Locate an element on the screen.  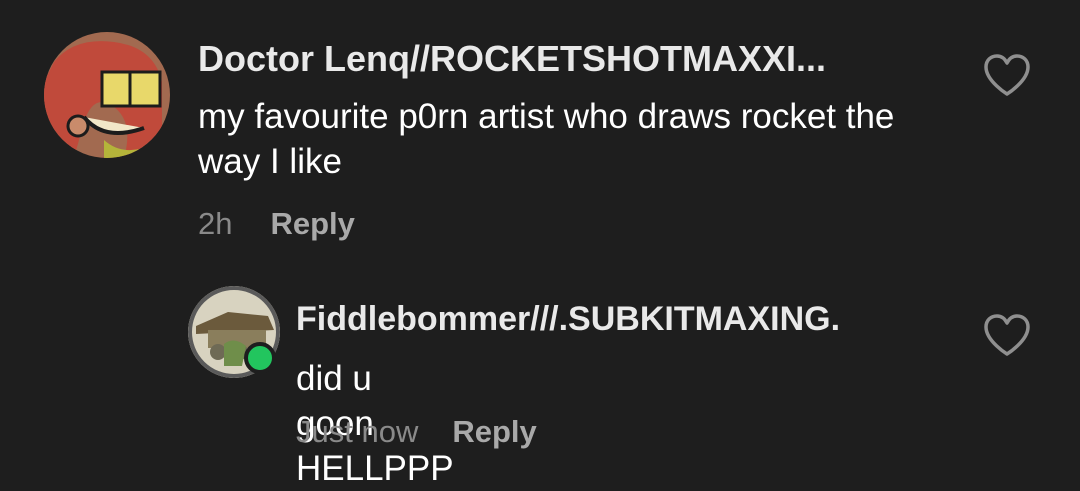
online-status-dot is located at coordinates (260, 358).